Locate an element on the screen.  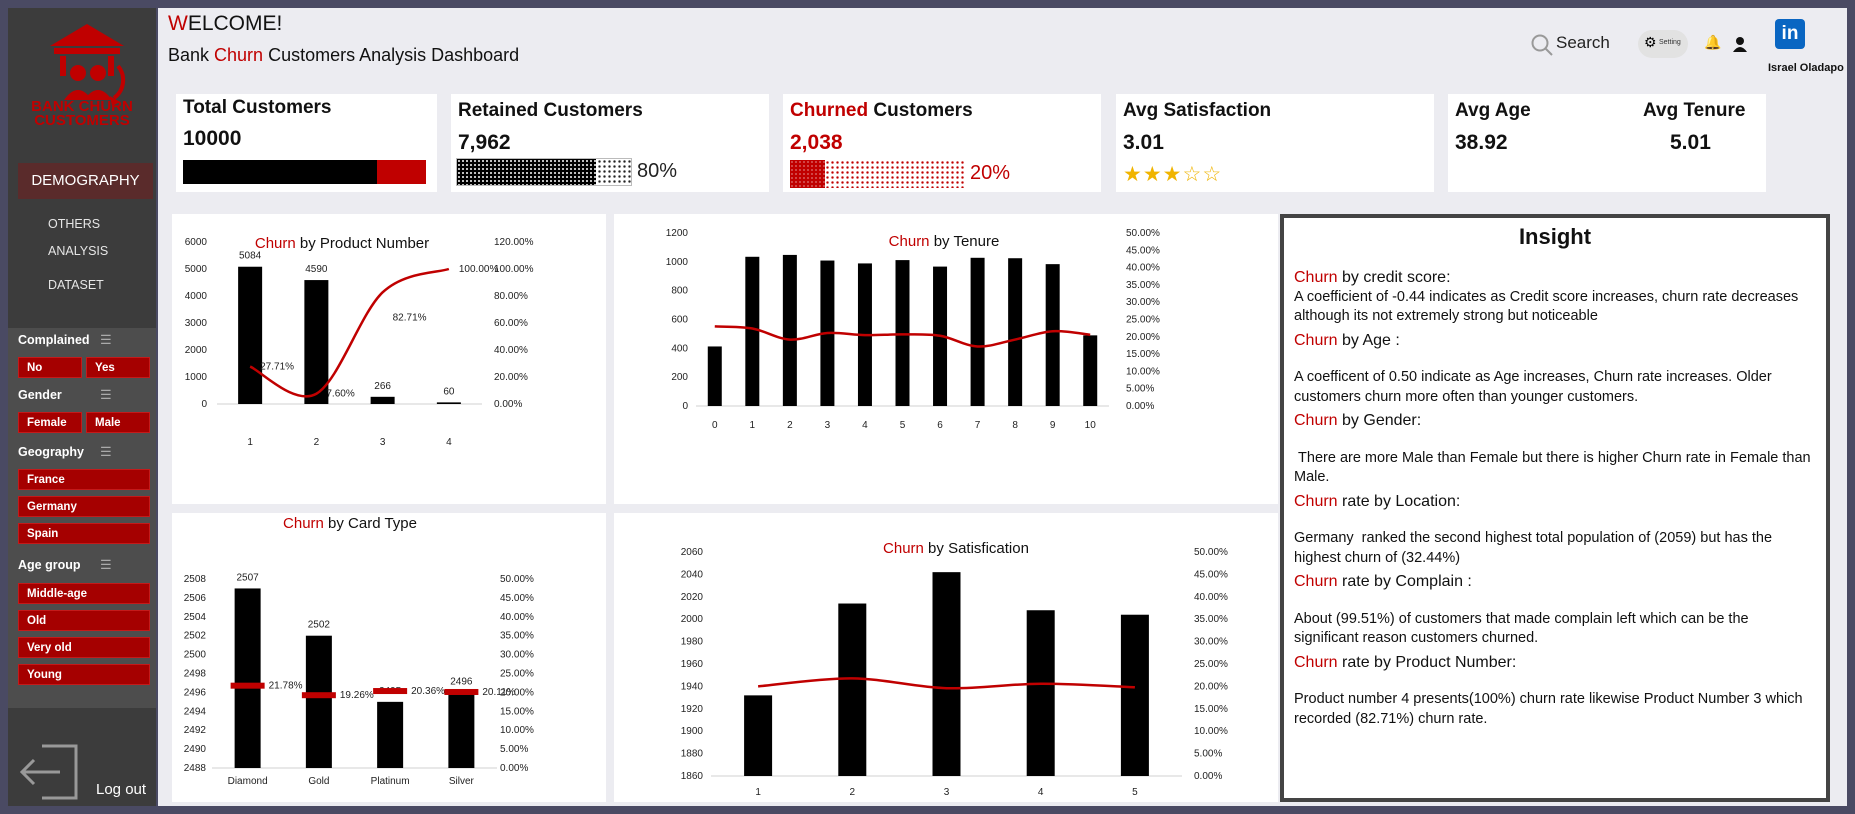
y2-tick-label: 30.00% is located at coordinates (517, 655).